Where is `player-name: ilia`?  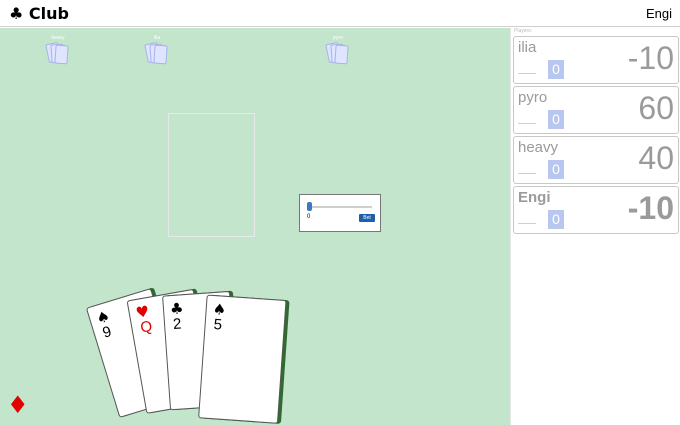 player-name: ilia is located at coordinates (527, 47).